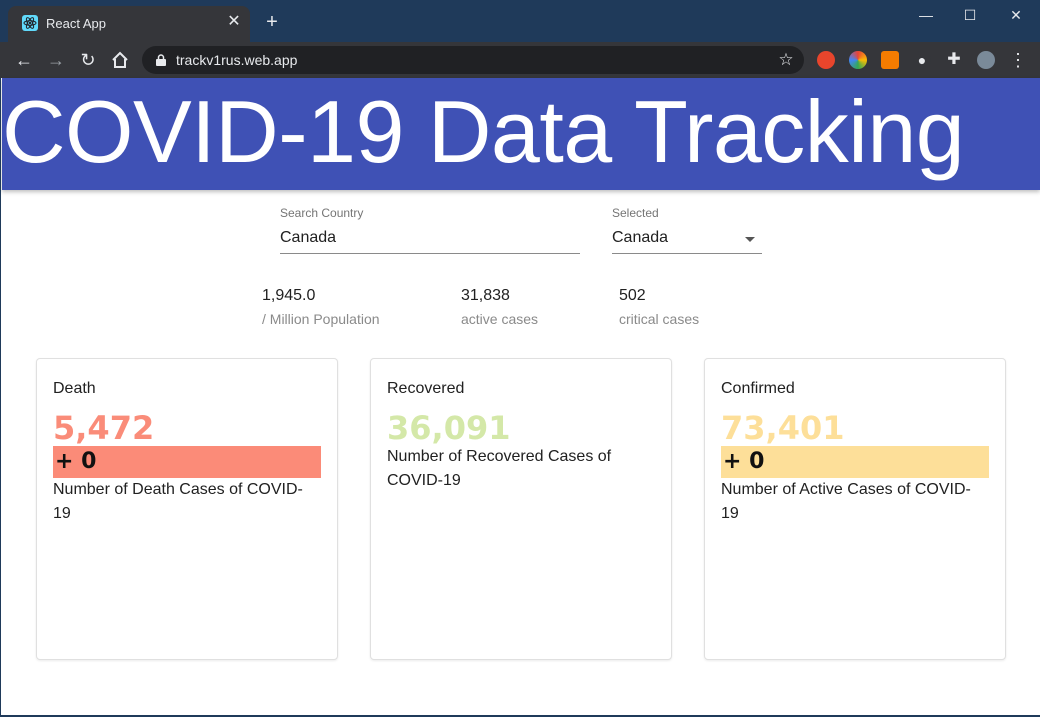  Describe the element at coordinates (499, 468) in the screenshot. I see `recovered-description: Number of Recovered Cases of COVID-19` at that location.